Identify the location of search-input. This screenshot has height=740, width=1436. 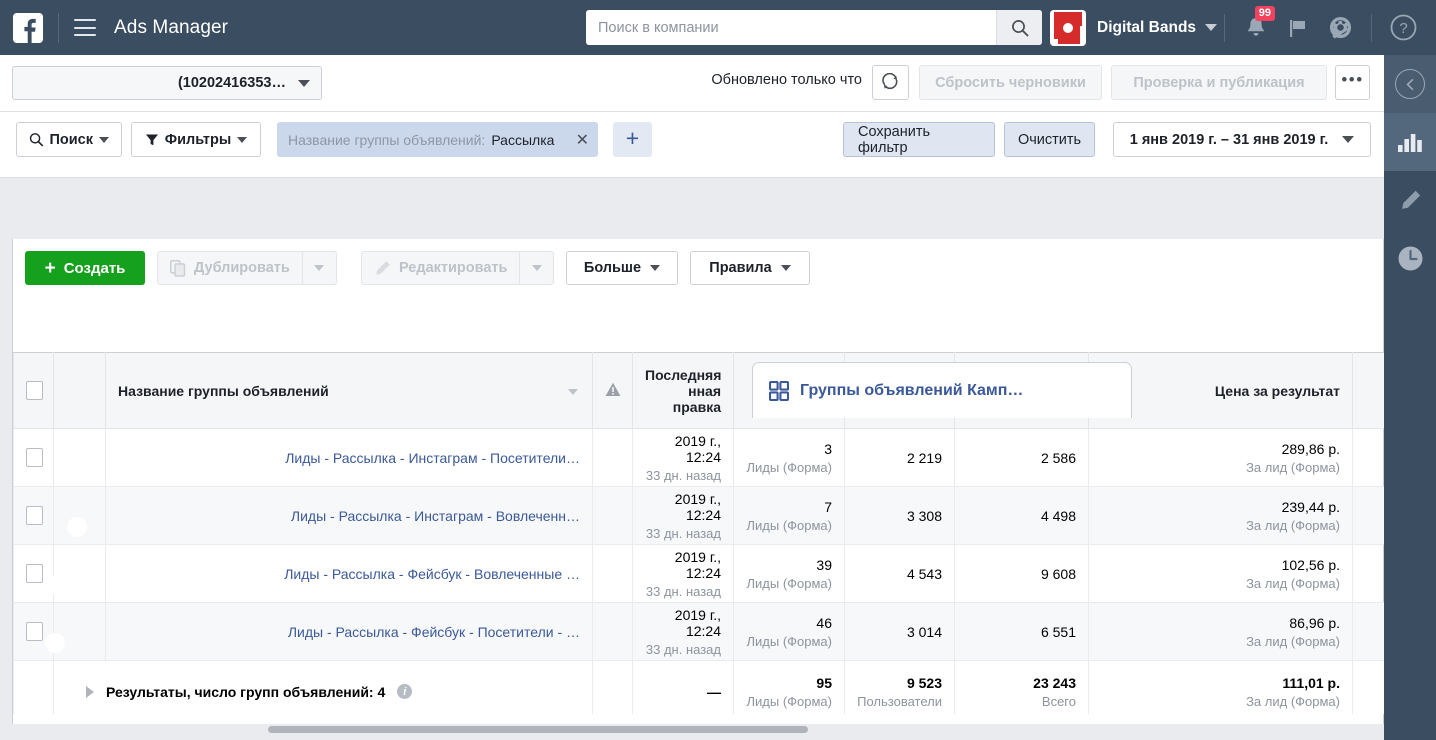
(791, 27).